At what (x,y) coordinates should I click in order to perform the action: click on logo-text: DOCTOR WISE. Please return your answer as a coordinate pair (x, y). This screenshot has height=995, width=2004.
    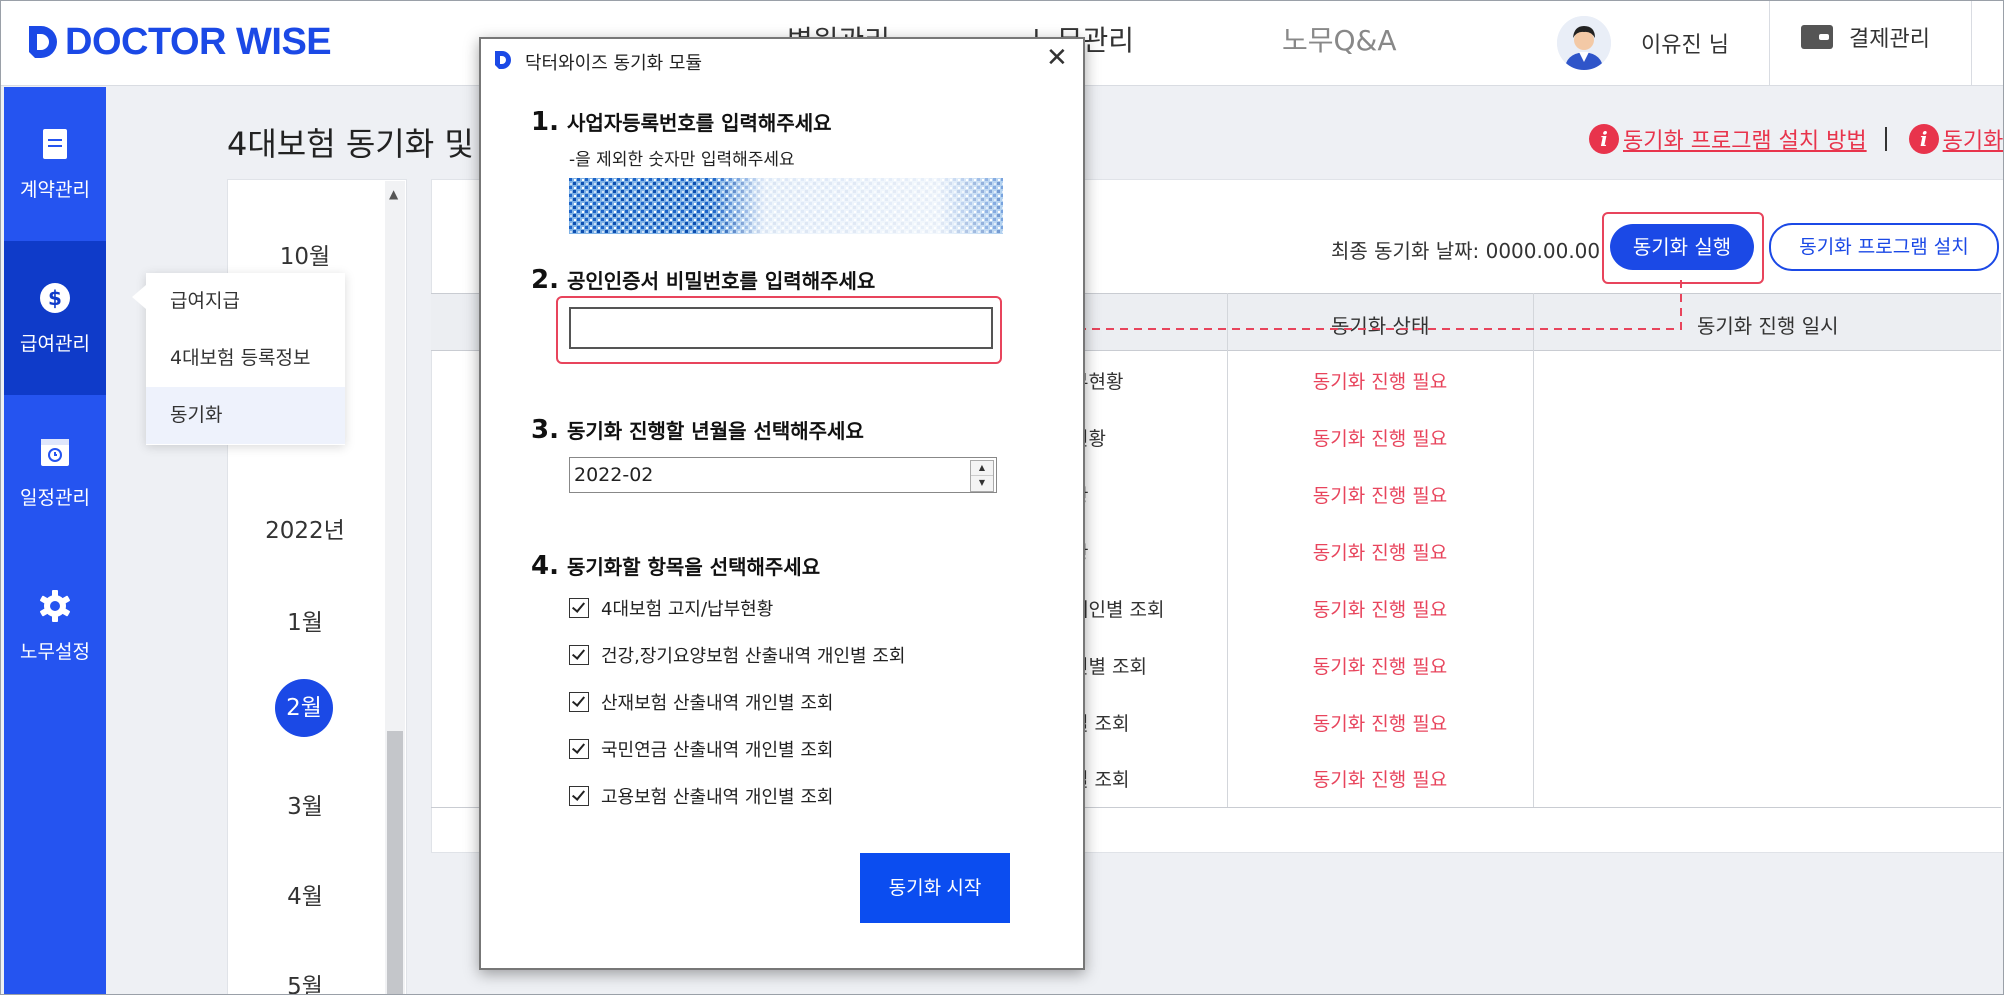
    Looking at the image, I should click on (198, 41).